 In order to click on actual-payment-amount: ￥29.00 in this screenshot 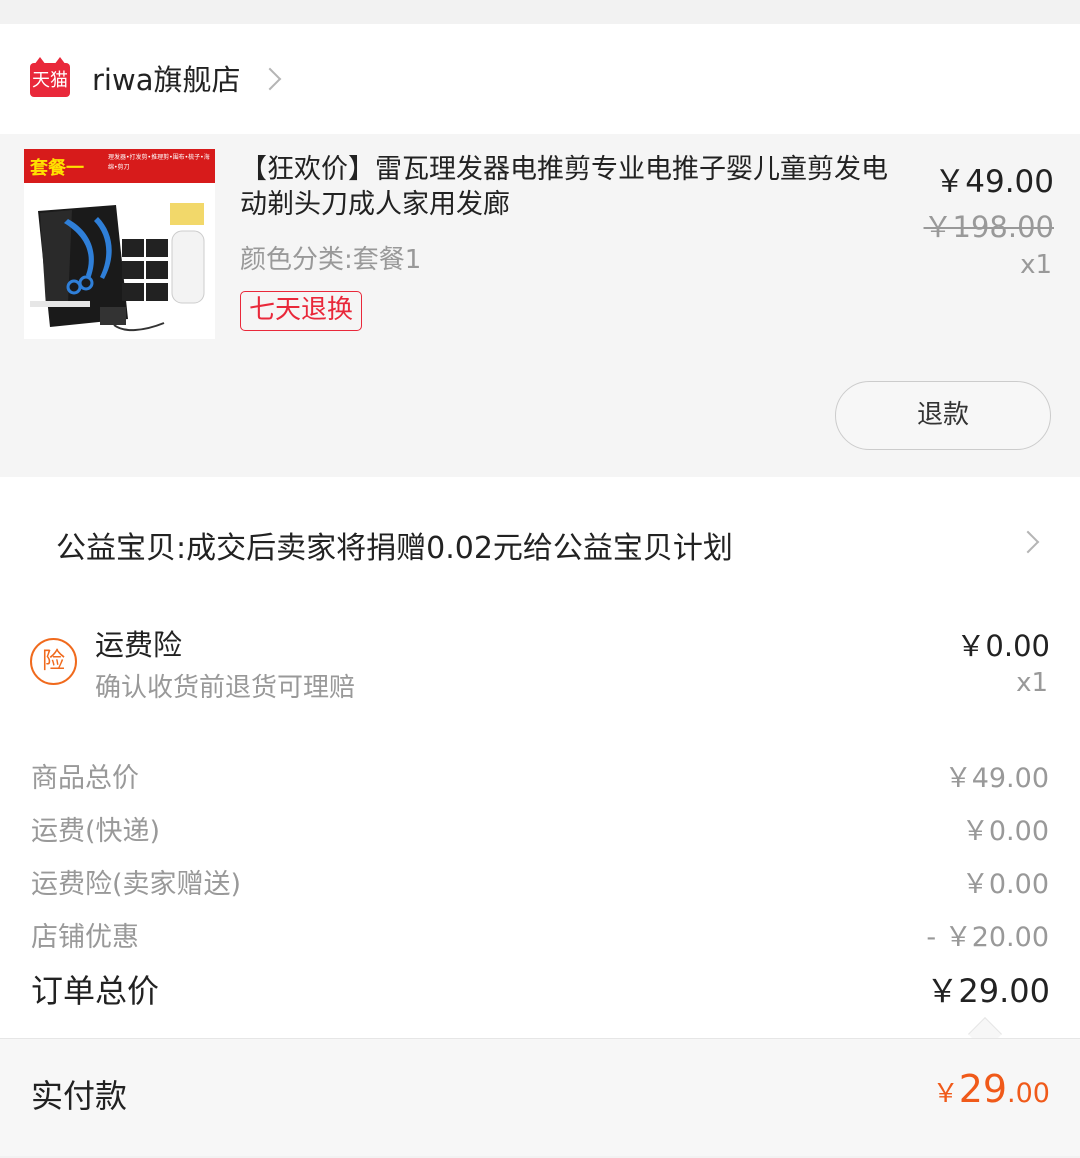, I will do `click(991, 1089)`.